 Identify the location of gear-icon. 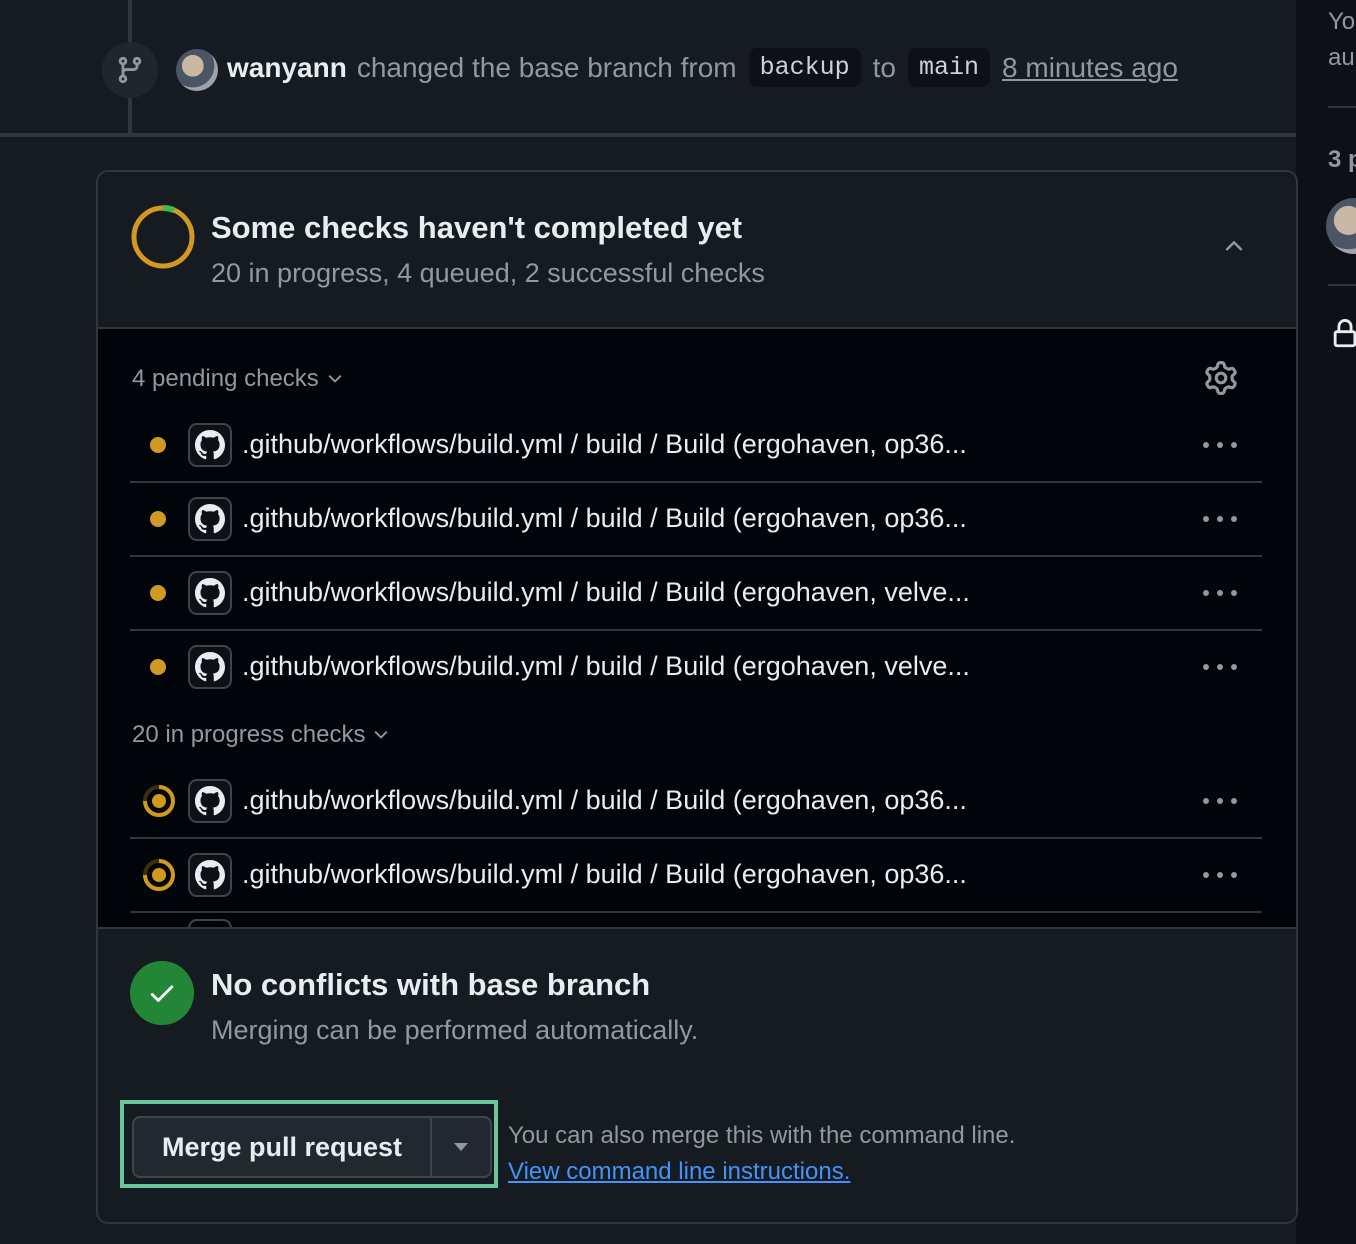
(1222, 379).